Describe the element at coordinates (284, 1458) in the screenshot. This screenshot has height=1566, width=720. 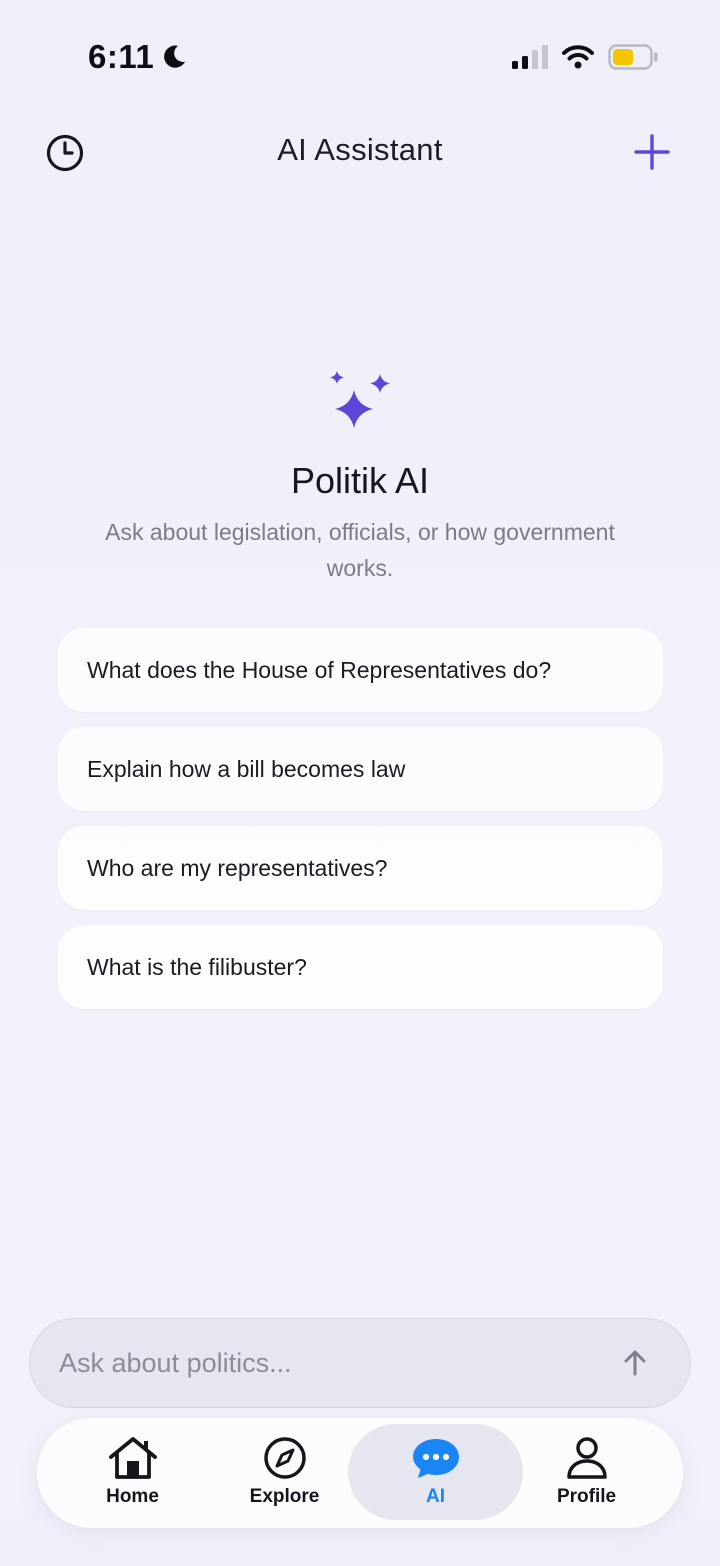
I see `compass-icon` at that location.